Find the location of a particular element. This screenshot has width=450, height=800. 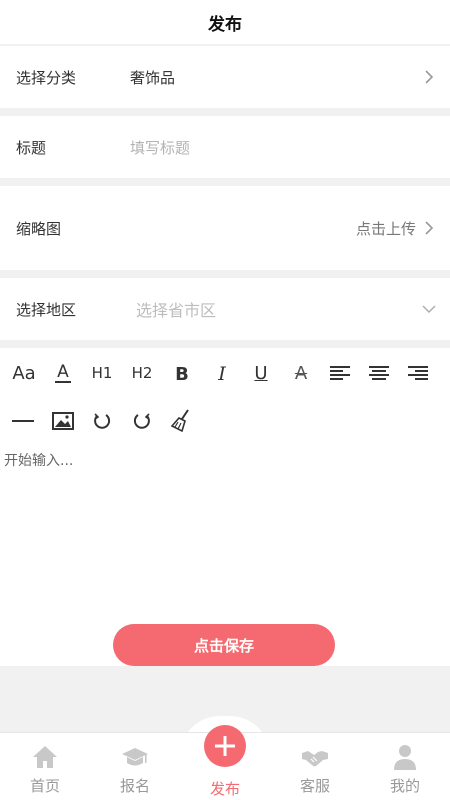

upload-link: 点击上传 is located at coordinates (386, 228).